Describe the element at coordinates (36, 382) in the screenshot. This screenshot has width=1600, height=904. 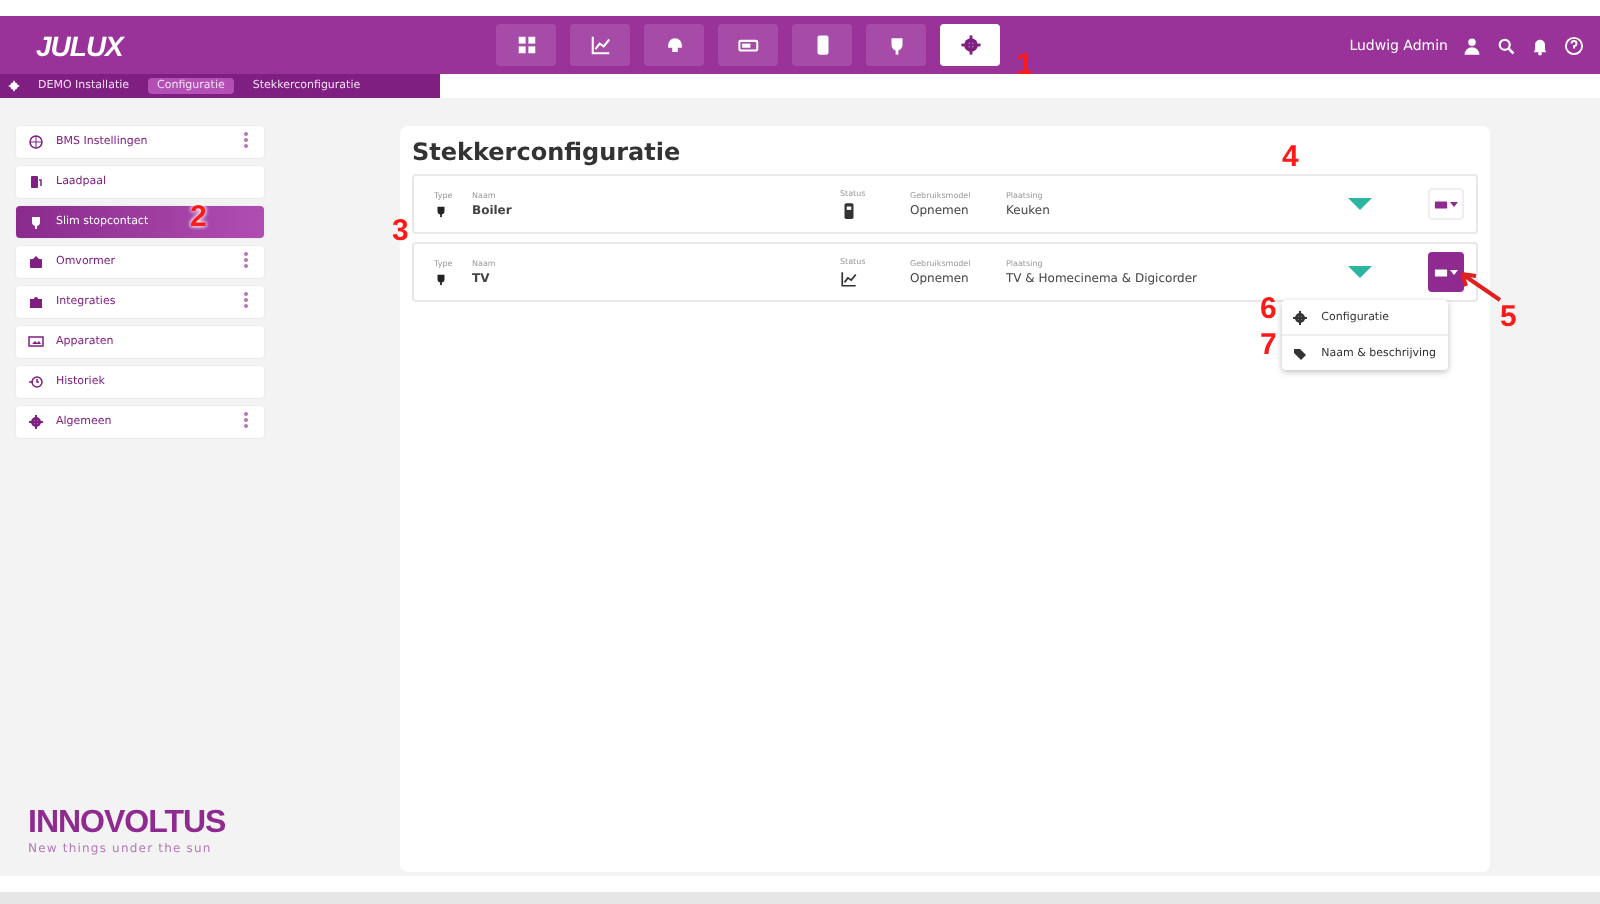
I see `history-icon` at that location.